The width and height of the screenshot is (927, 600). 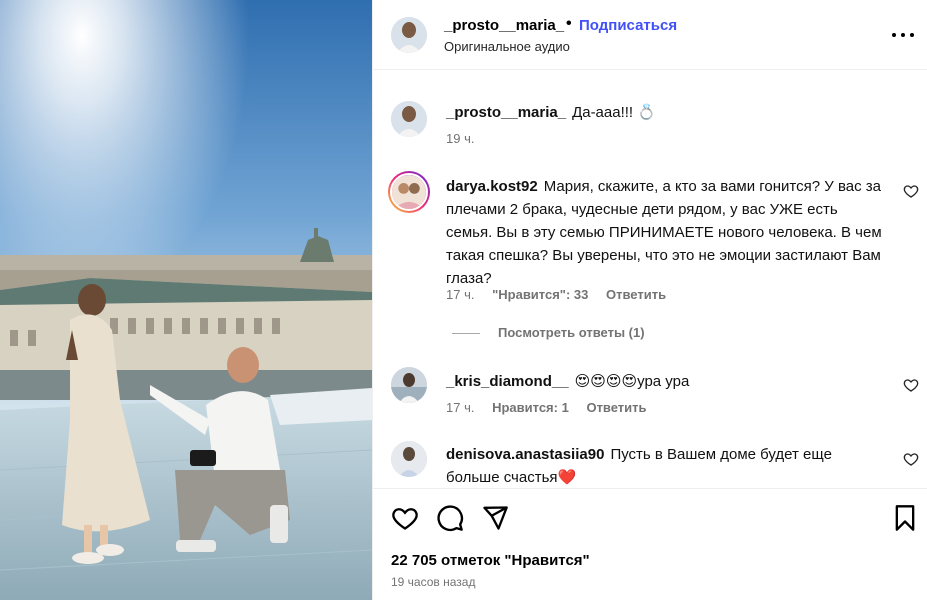 I want to click on author-username: _prosto__maria_, so click(x=504, y=25).